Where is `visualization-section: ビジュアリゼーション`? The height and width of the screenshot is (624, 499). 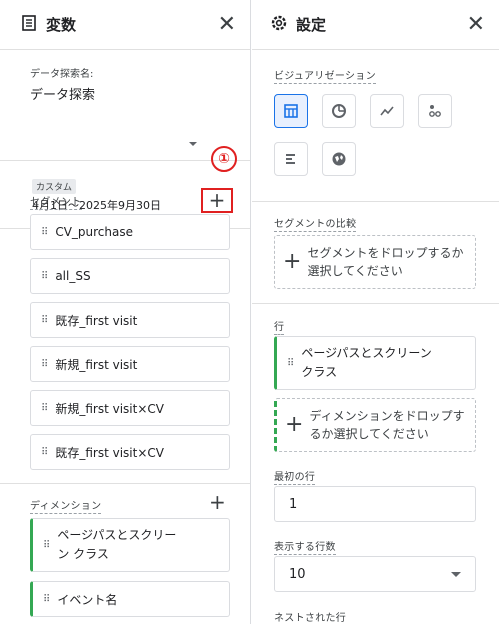
visualization-section: ビジュアリゼーション is located at coordinates (375, 126).